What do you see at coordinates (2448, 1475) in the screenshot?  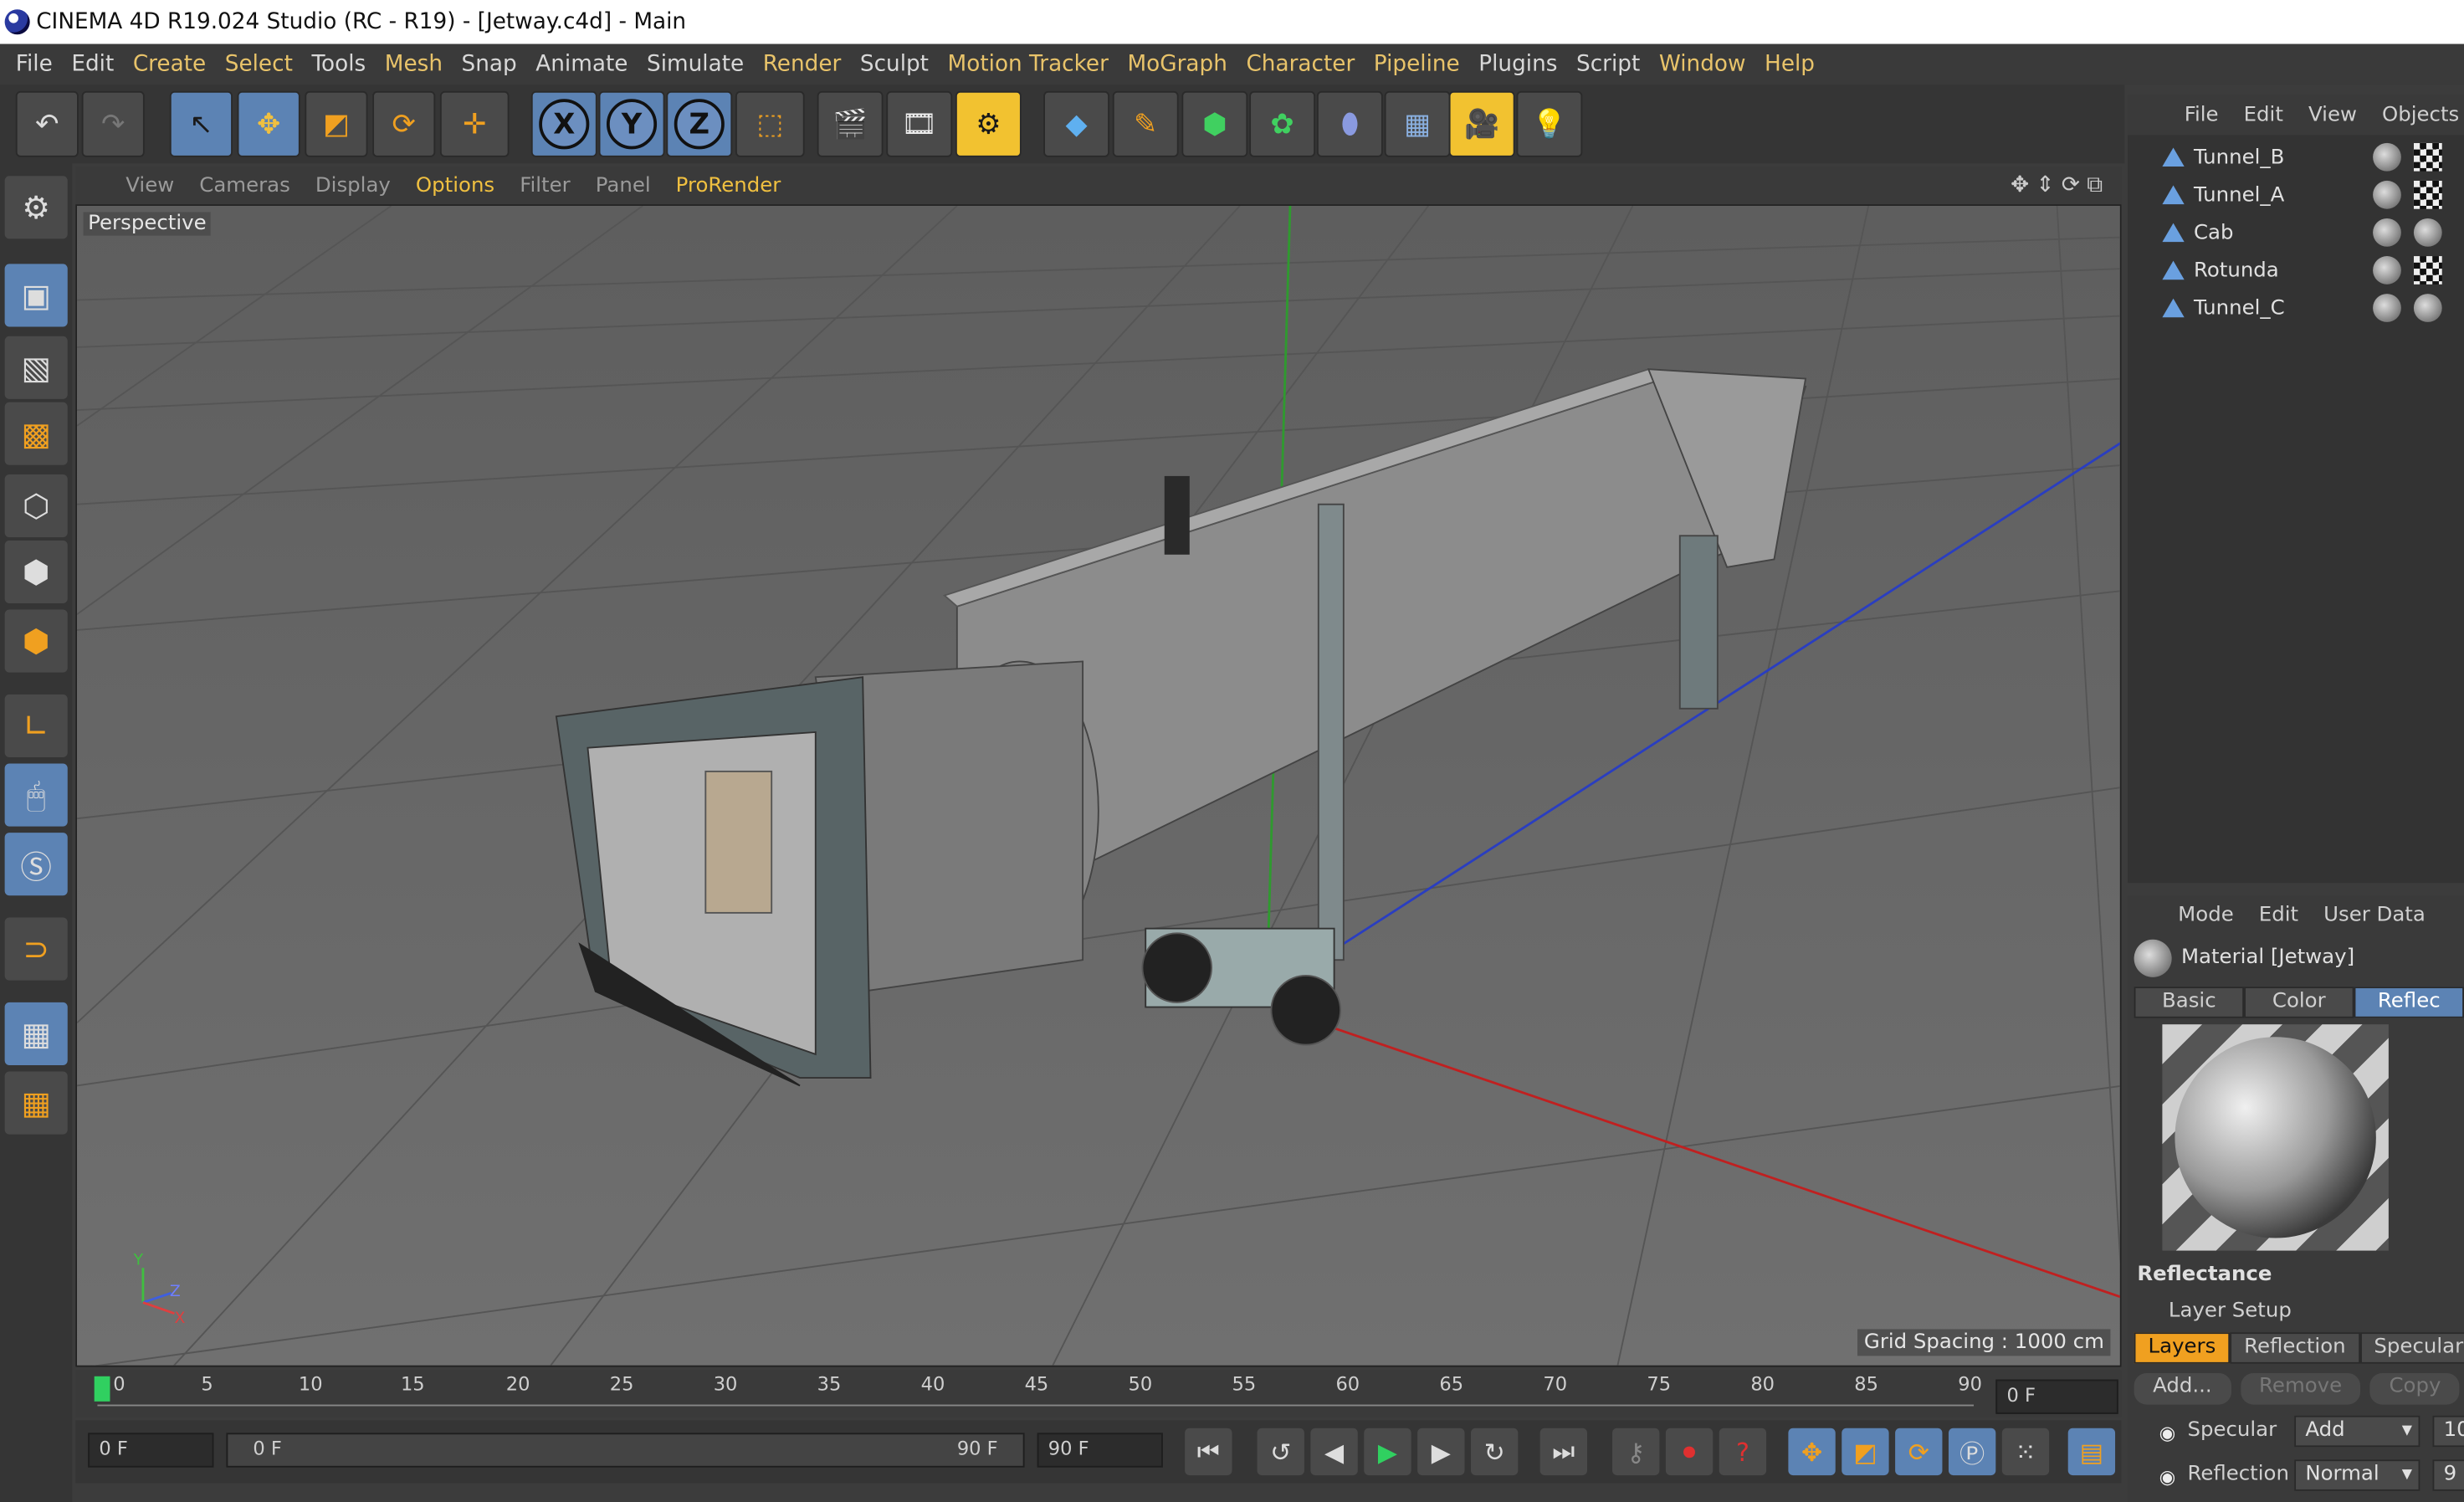 I see `layer-strength-field: 9` at bounding box center [2448, 1475].